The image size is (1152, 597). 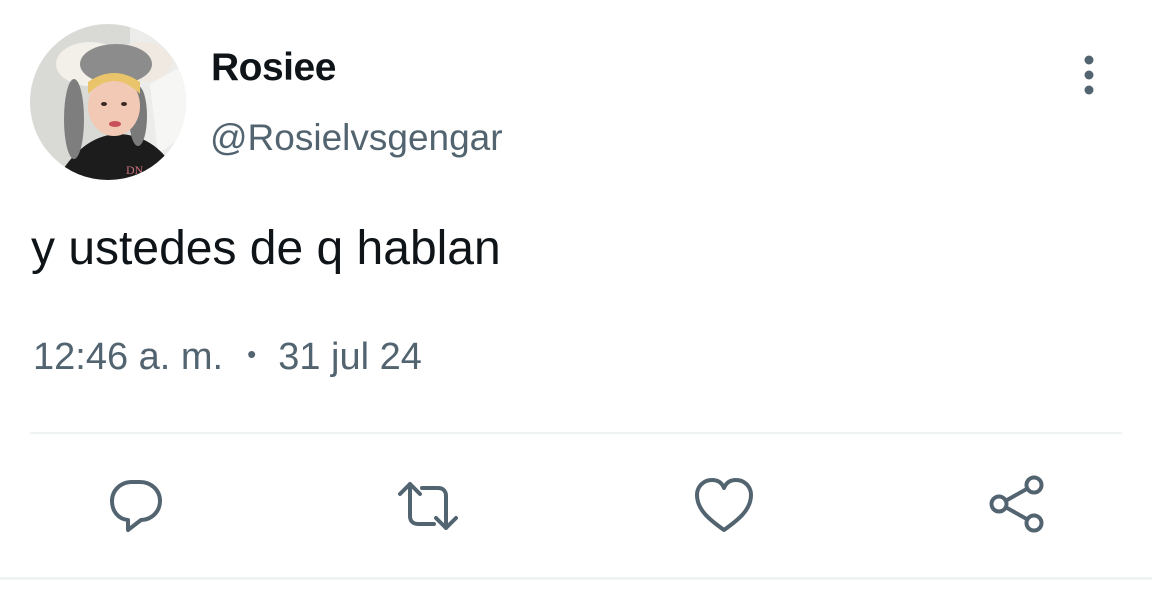 What do you see at coordinates (266, 248) in the screenshot?
I see `tweet-text: y ustedes de q hablan` at bounding box center [266, 248].